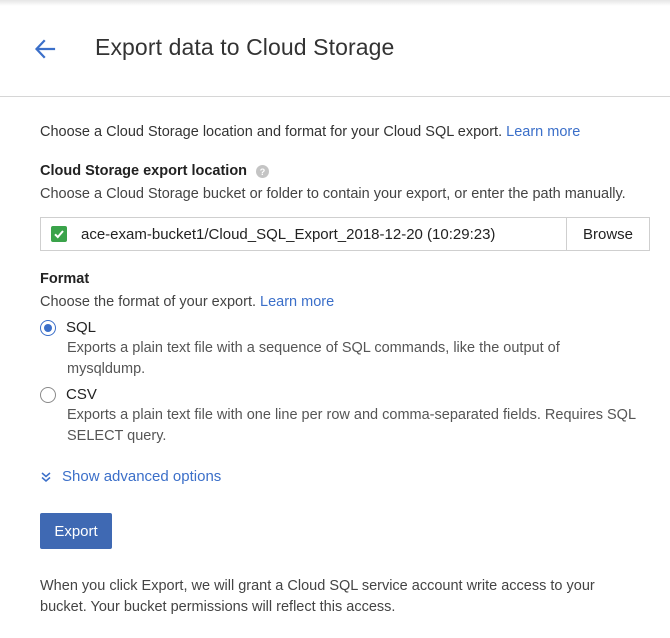  I want to click on chevron-double-down-icon, so click(46, 476).